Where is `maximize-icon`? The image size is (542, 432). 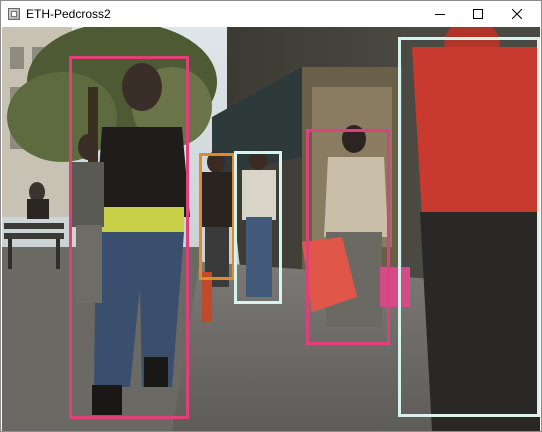
maximize-icon is located at coordinates (478, 14).